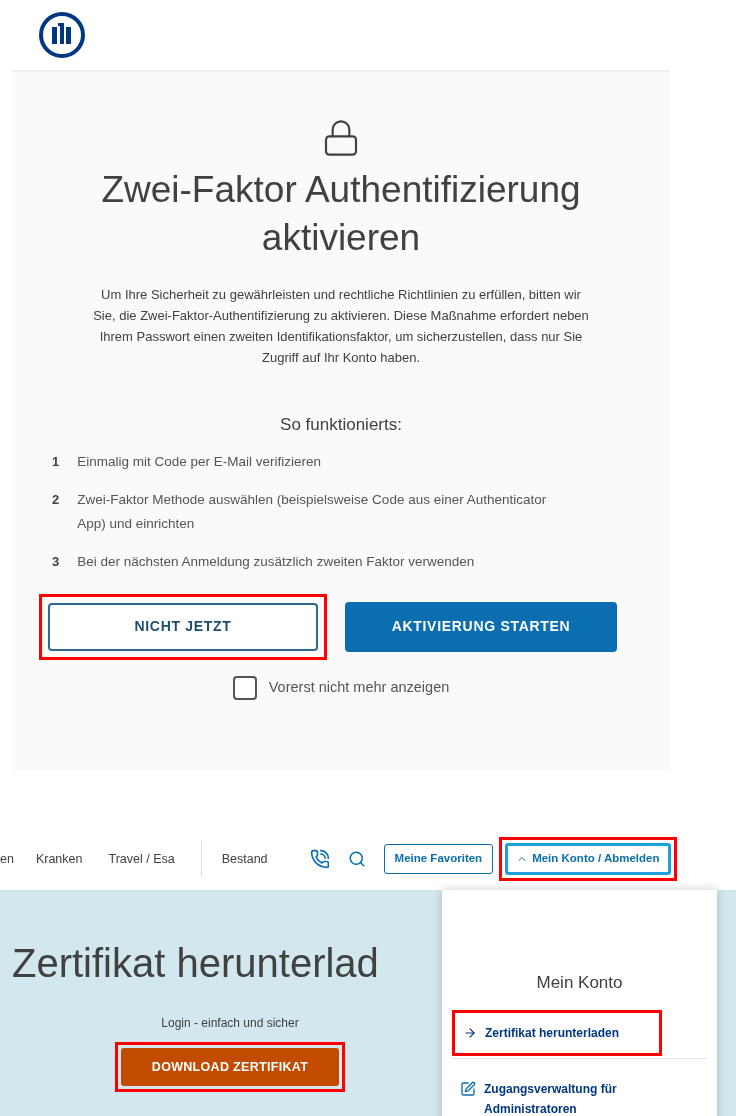 Image resolution: width=736 pixels, height=1116 pixels. What do you see at coordinates (468, 1088) in the screenshot?
I see `edit-icon` at bounding box center [468, 1088].